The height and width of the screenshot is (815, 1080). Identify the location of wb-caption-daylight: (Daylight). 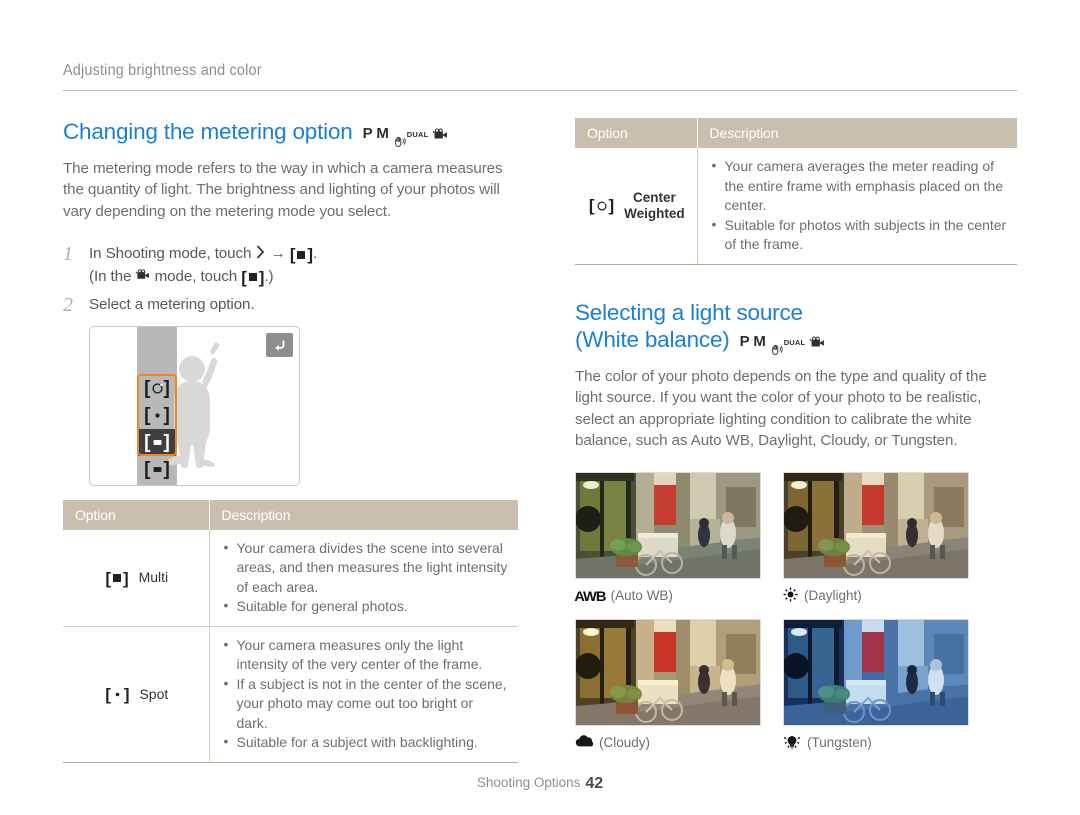
(876, 596).